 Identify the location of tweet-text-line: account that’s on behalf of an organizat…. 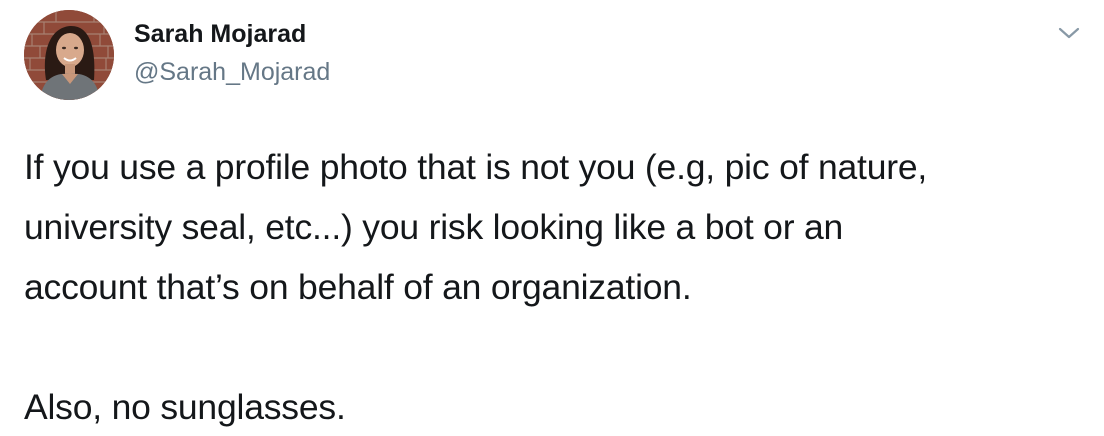
(358, 287).